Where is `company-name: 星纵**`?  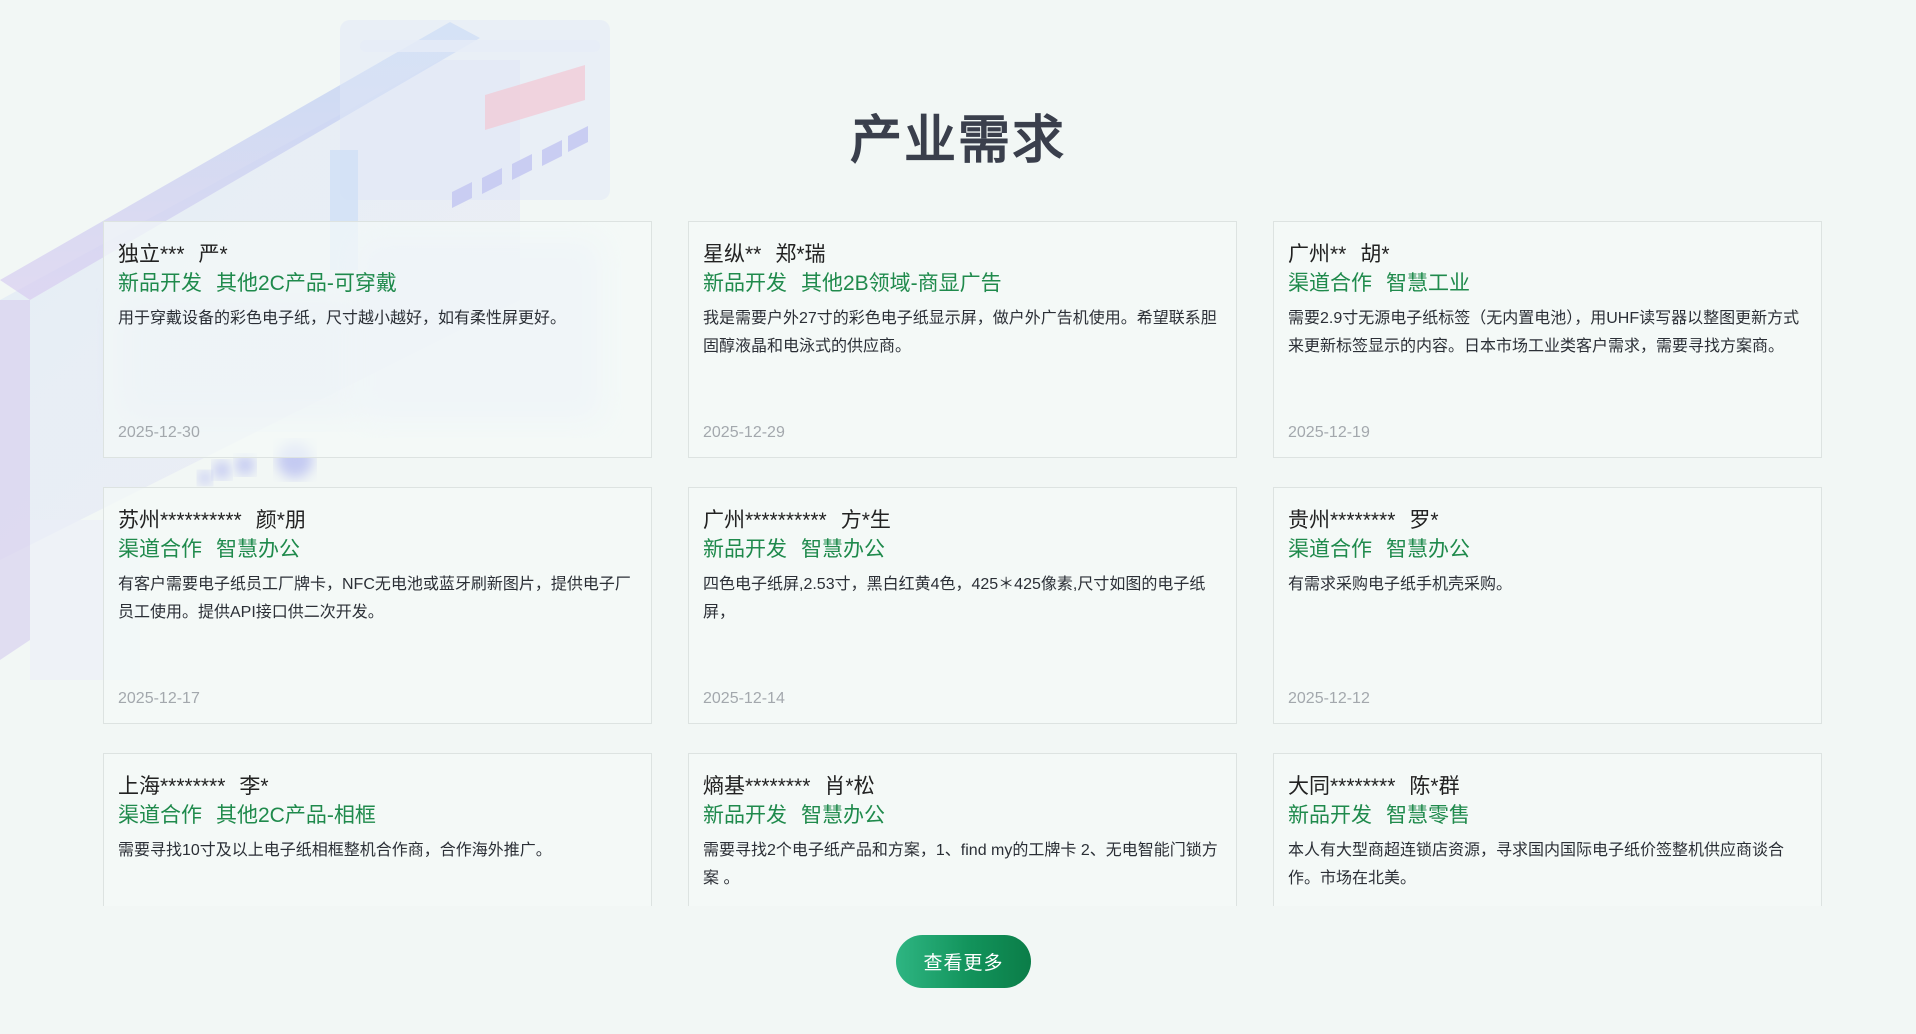
company-name: 星纵** is located at coordinates (732, 254).